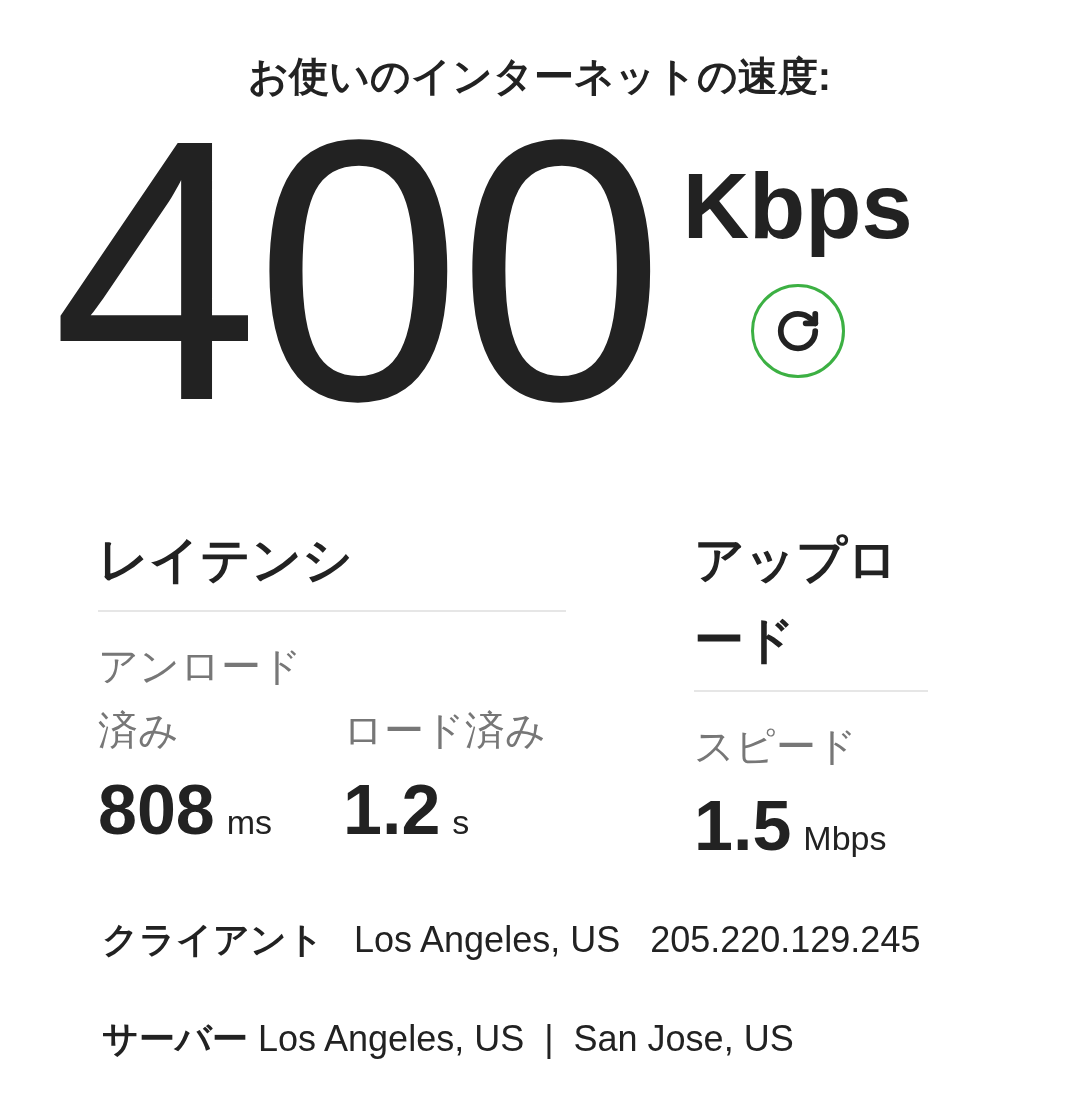  Describe the element at coordinates (797, 206) in the screenshot. I see `speed-unit: Kbps` at that location.